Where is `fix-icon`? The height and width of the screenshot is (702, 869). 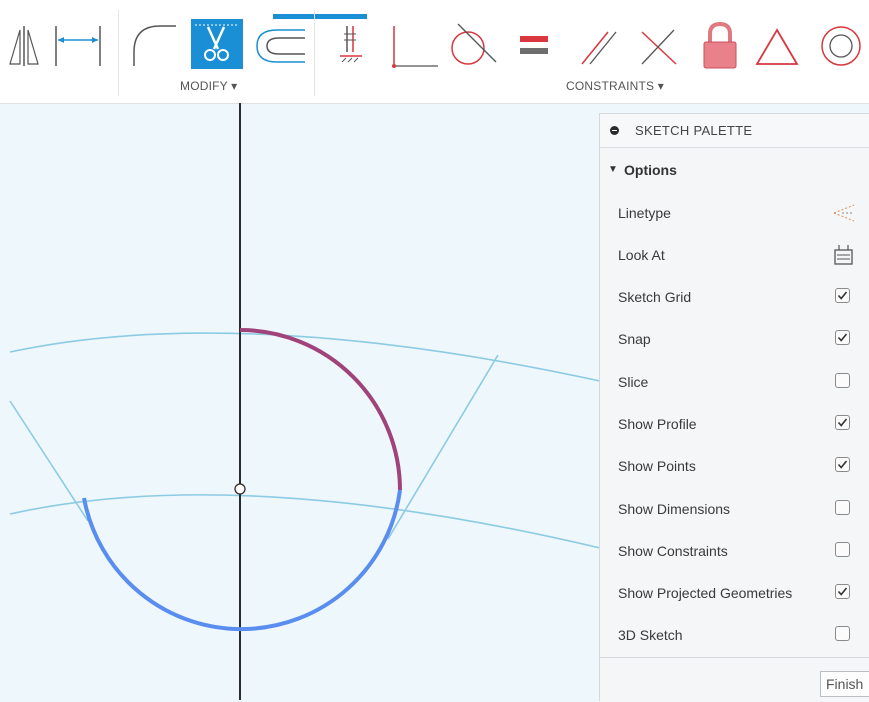
fix-icon is located at coordinates (351, 45).